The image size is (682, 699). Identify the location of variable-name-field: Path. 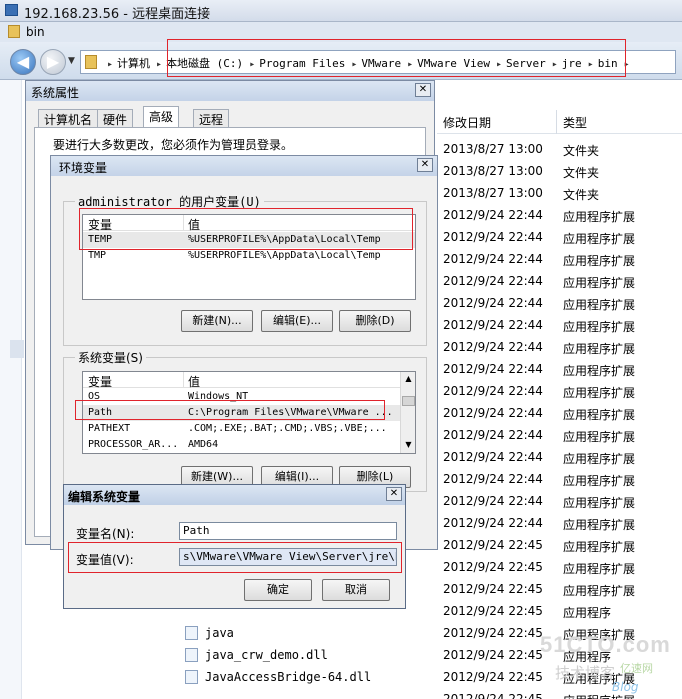
(288, 531).